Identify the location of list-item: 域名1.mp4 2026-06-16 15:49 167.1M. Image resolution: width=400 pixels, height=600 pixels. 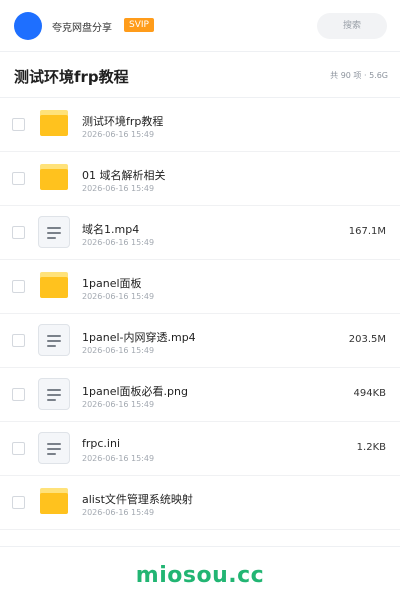
(200, 233).